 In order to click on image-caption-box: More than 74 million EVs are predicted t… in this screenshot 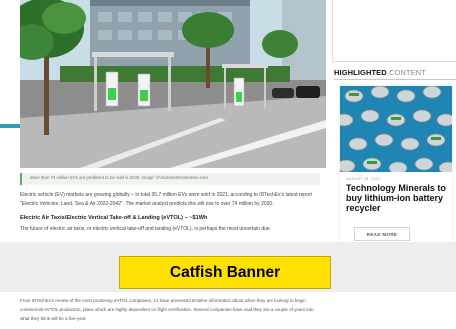, I will do `click(170, 179)`.